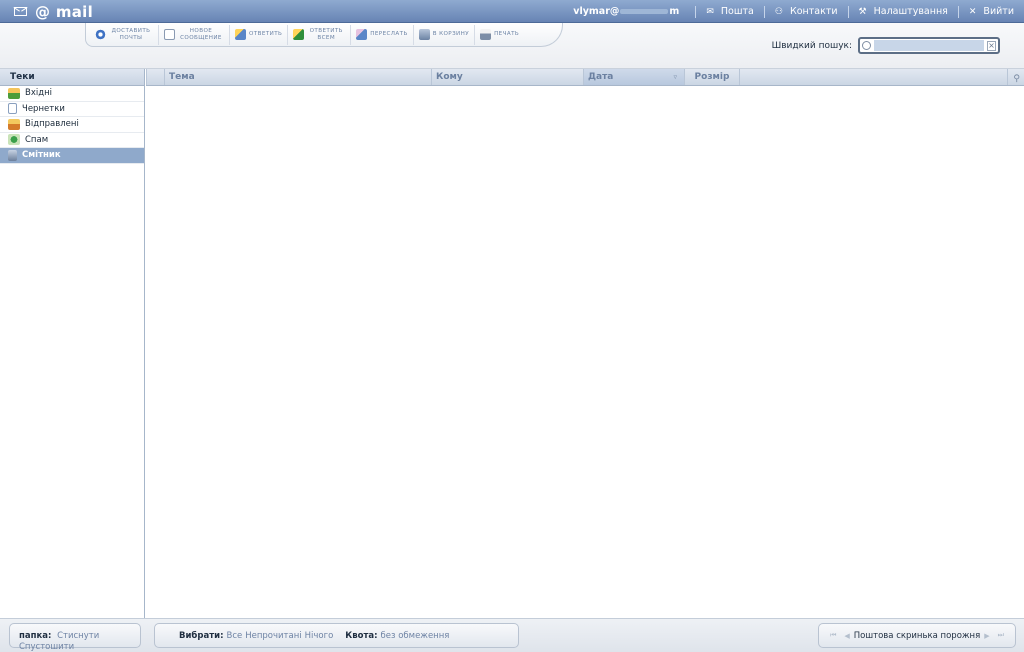 This screenshot has width=1024, height=652. What do you see at coordinates (273, 636) in the screenshot?
I see `select-unread-link: Непрочитані` at bounding box center [273, 636].